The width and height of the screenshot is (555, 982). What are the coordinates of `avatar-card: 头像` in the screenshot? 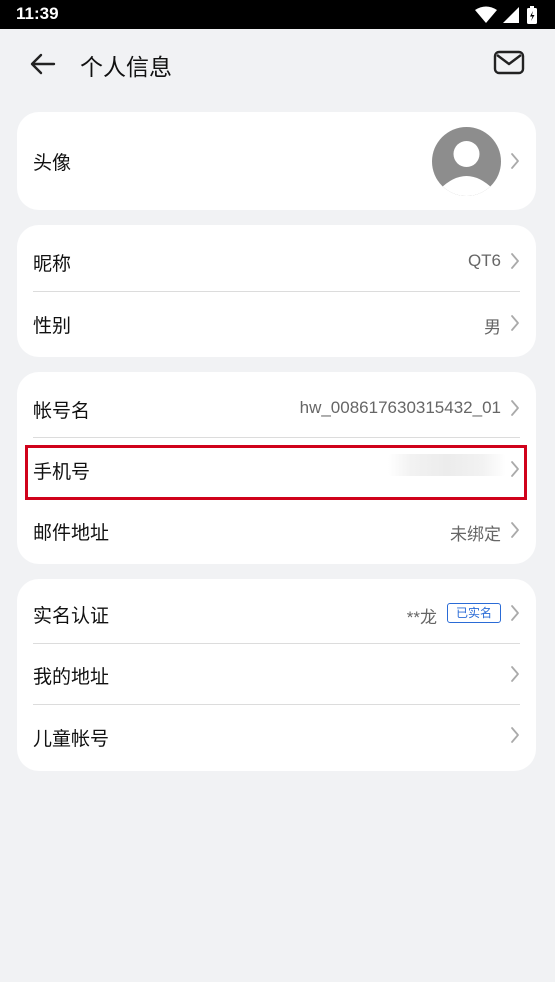 It's located at (276, 161).